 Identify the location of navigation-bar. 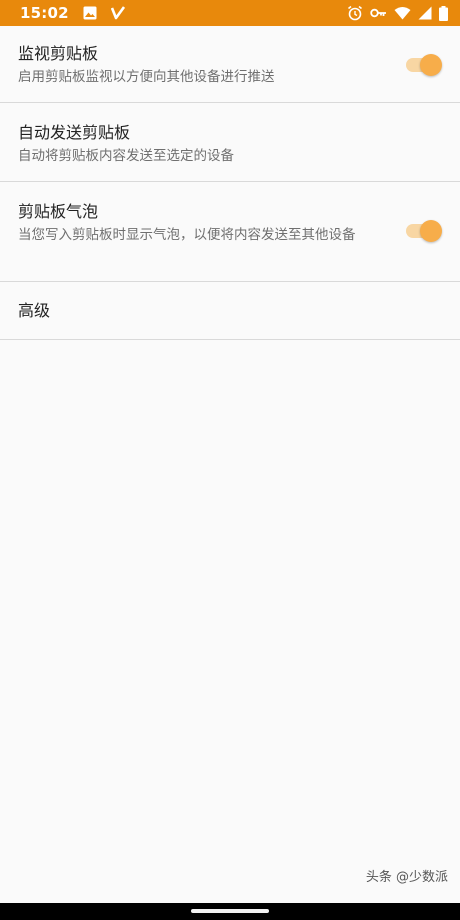
(230, 911).